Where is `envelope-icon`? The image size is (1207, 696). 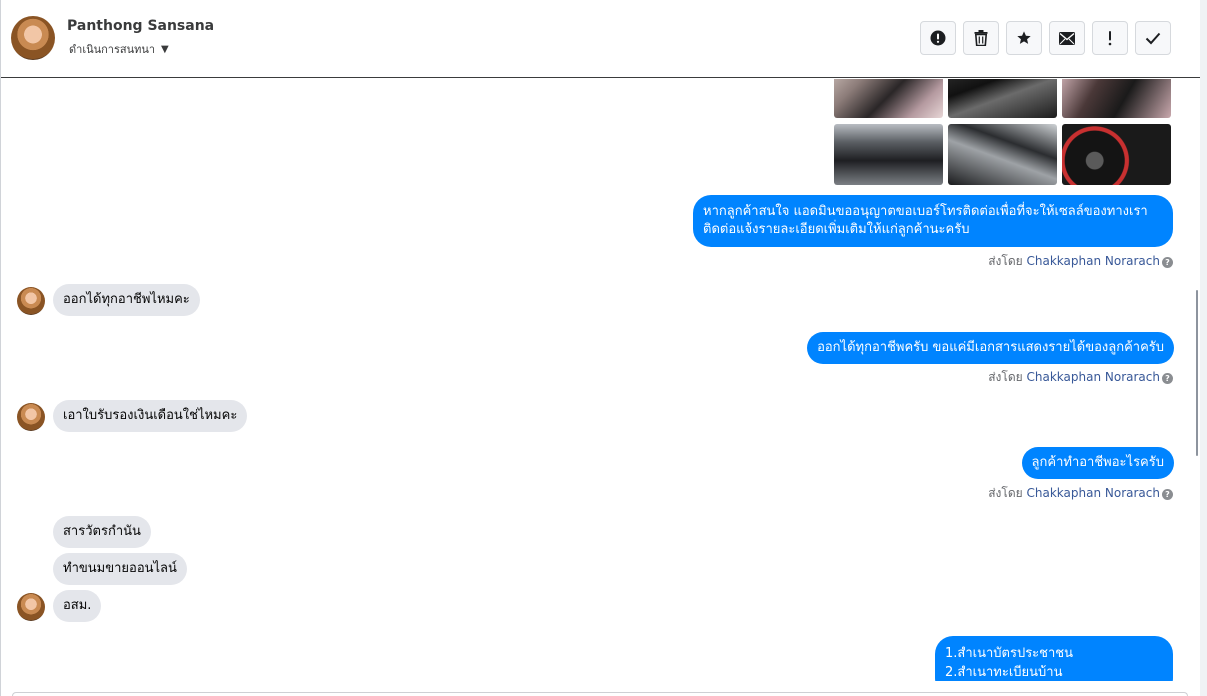 envelope-icon is located at coordinates (1067, 38).